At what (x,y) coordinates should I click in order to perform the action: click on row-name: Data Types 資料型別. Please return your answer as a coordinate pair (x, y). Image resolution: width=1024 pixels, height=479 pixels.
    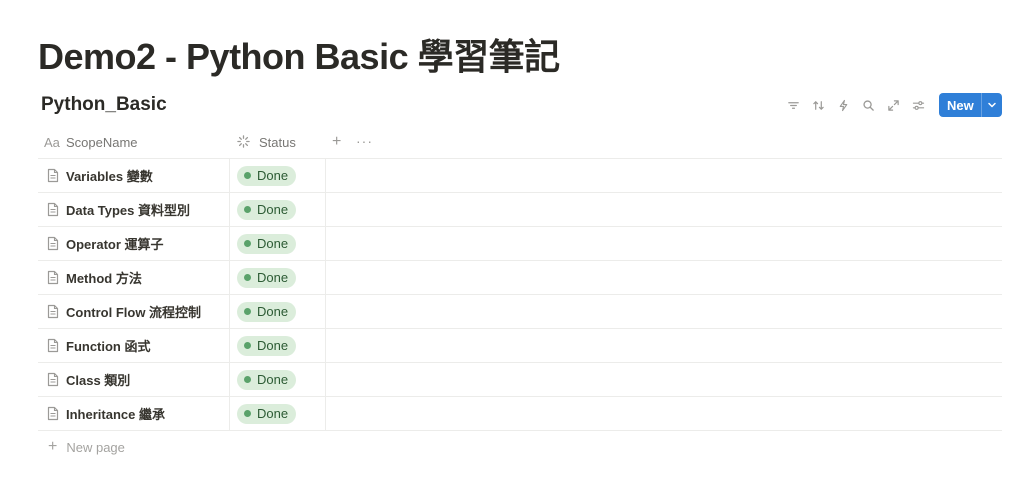
    Looking at the image, I should click on (128, 210).